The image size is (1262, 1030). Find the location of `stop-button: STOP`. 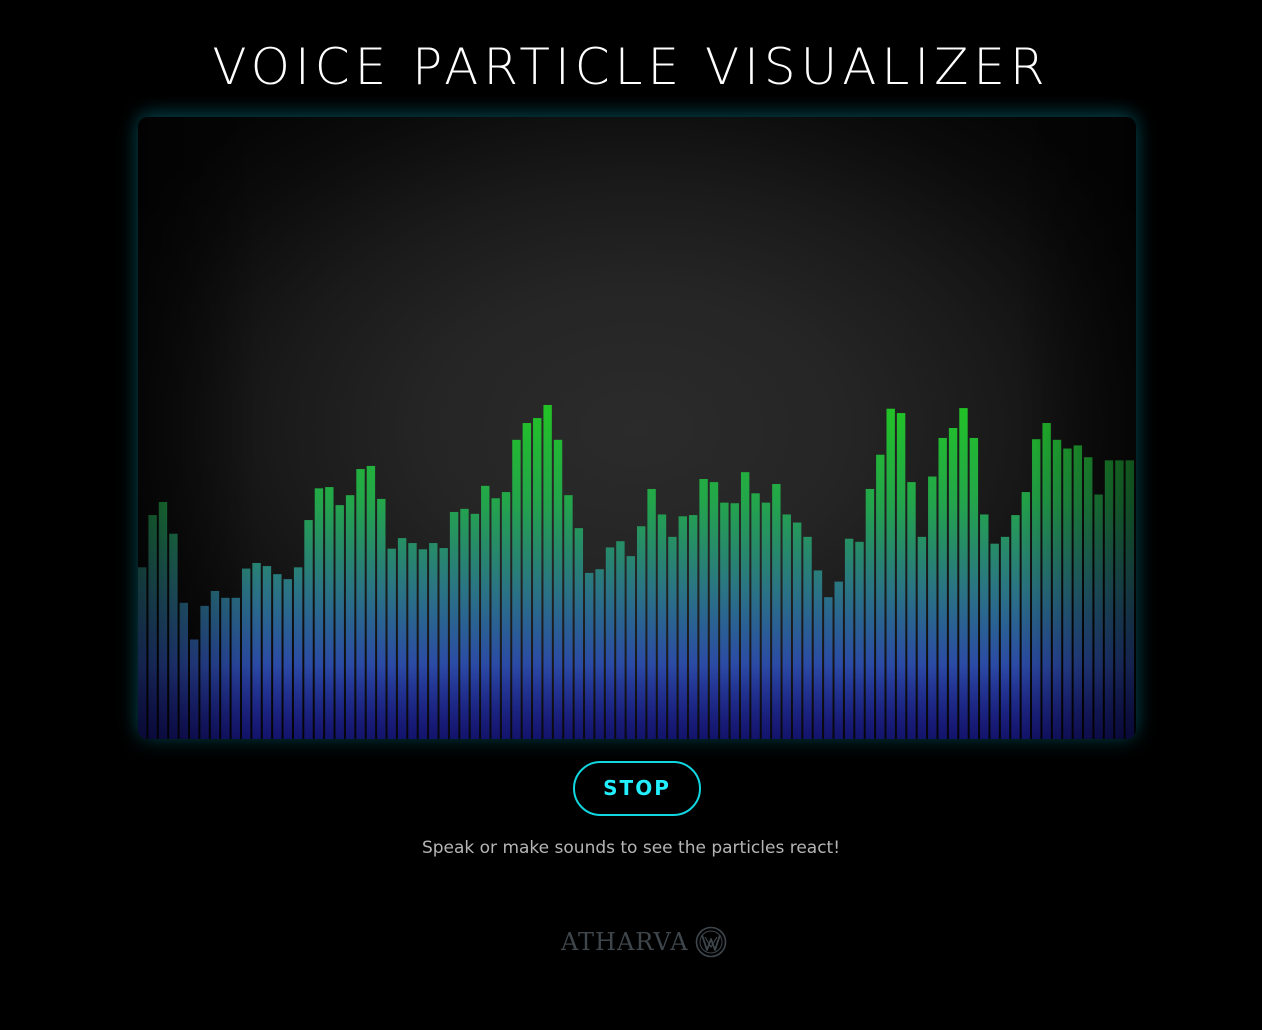

stop-button: STOP is located at coordinates (637, 788).